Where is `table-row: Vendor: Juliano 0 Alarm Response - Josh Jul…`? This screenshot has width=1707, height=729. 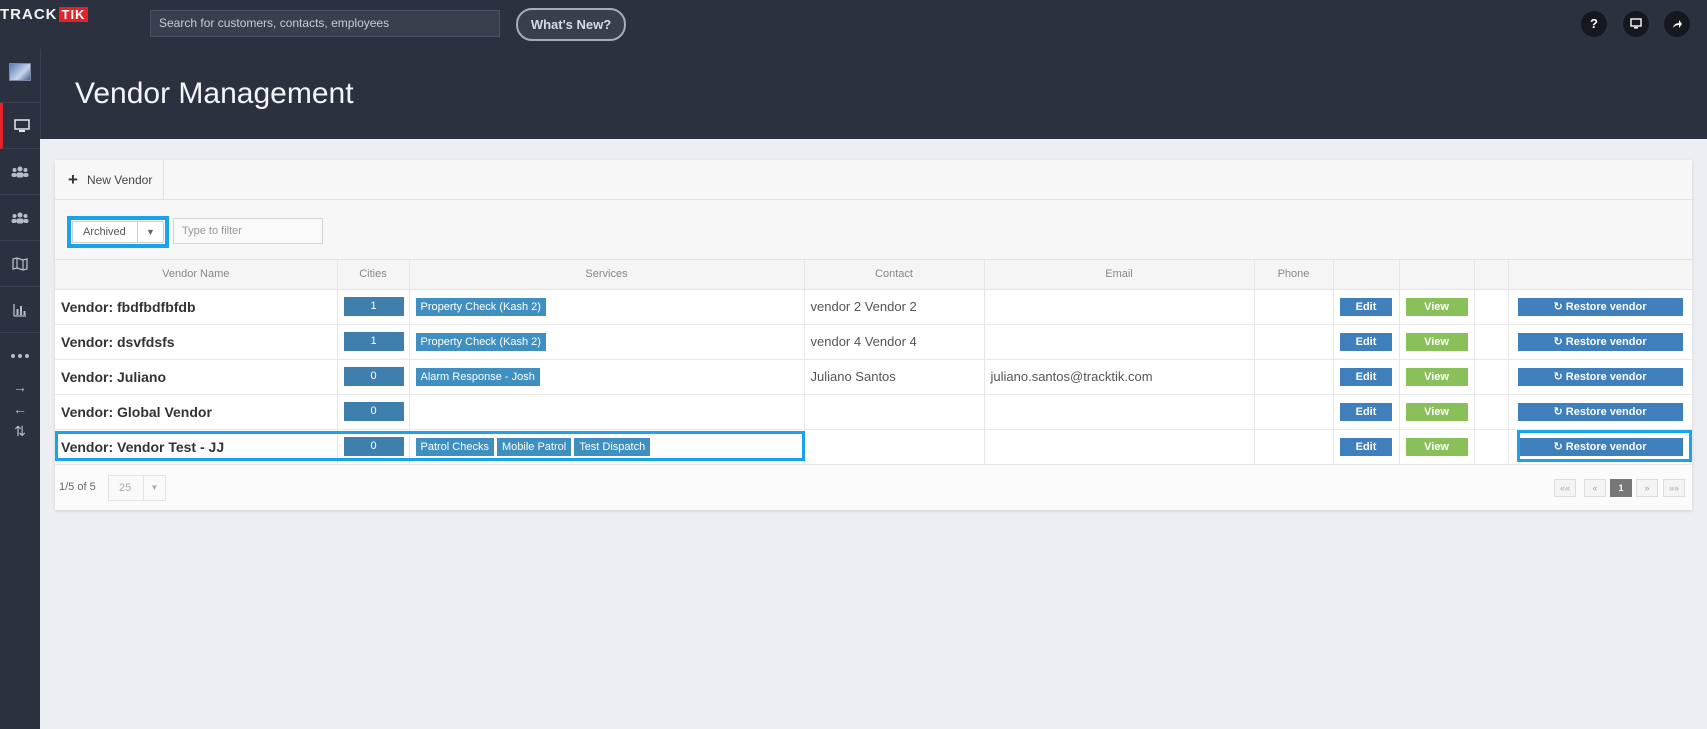 table-row: Vendor: Juliano 0 Alarm Response - Josh Jul… is located at coordinates (874, 377).